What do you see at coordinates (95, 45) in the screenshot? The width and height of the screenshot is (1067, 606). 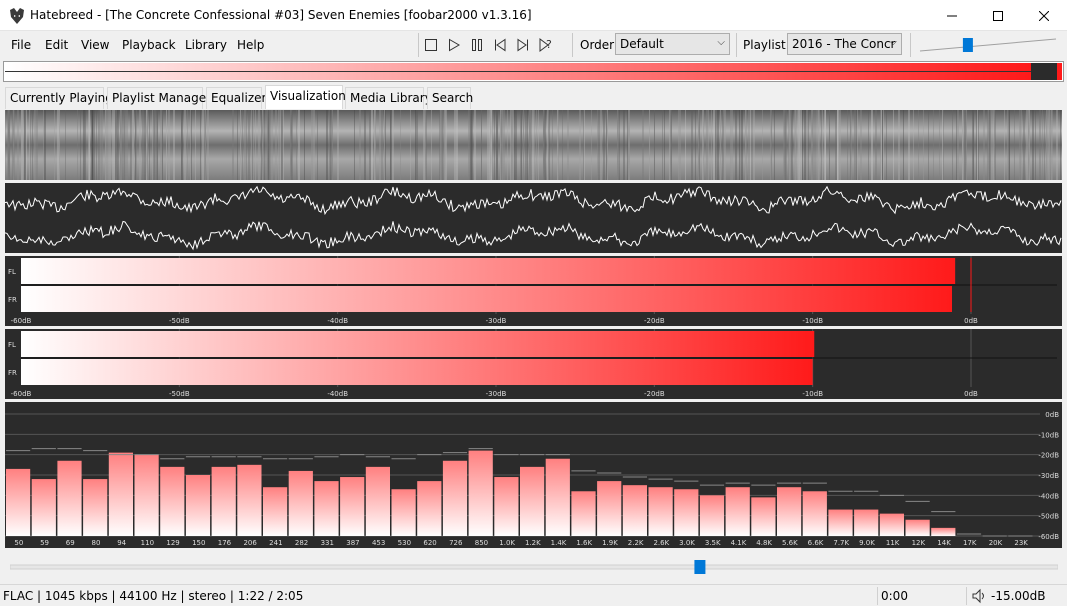 I see `menu-view: View` at bounding box center [95, 45].